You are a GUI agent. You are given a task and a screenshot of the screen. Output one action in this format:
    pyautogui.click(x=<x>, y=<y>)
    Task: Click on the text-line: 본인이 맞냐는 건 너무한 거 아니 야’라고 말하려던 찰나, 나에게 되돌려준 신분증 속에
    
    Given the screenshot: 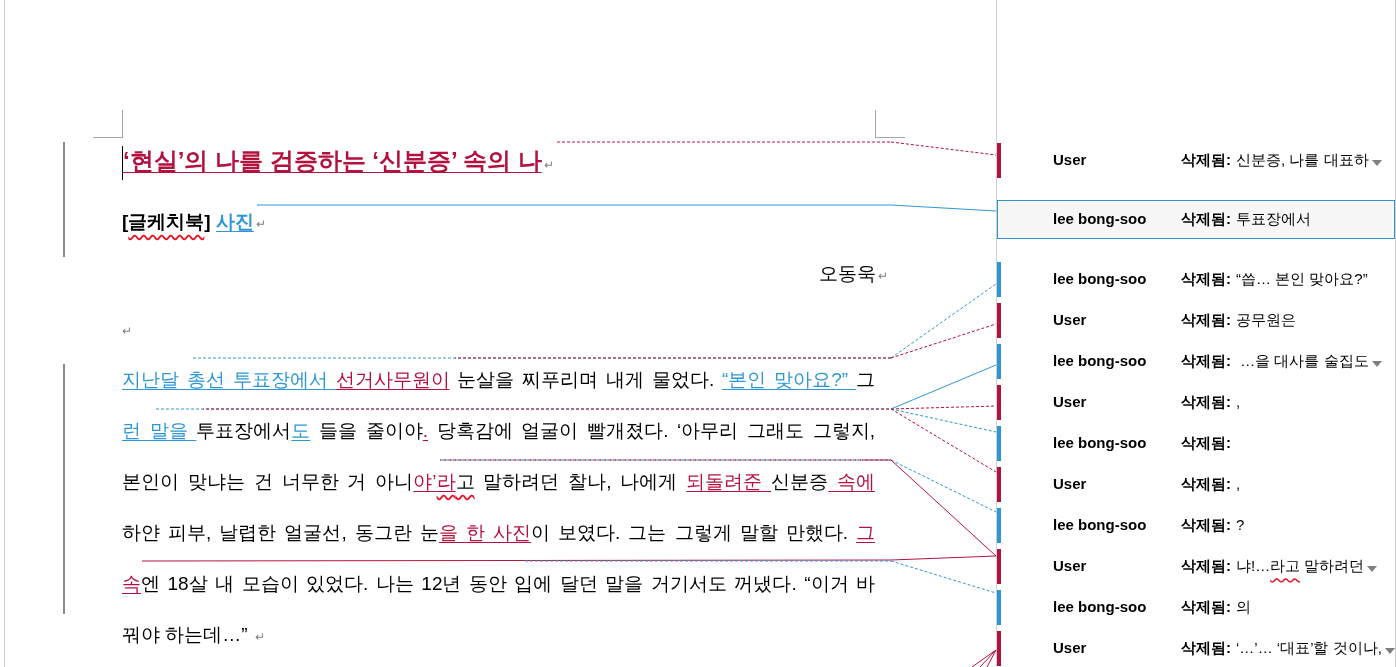 What is the action you would take?
    pyautogui.click(x=498, y=482)
    